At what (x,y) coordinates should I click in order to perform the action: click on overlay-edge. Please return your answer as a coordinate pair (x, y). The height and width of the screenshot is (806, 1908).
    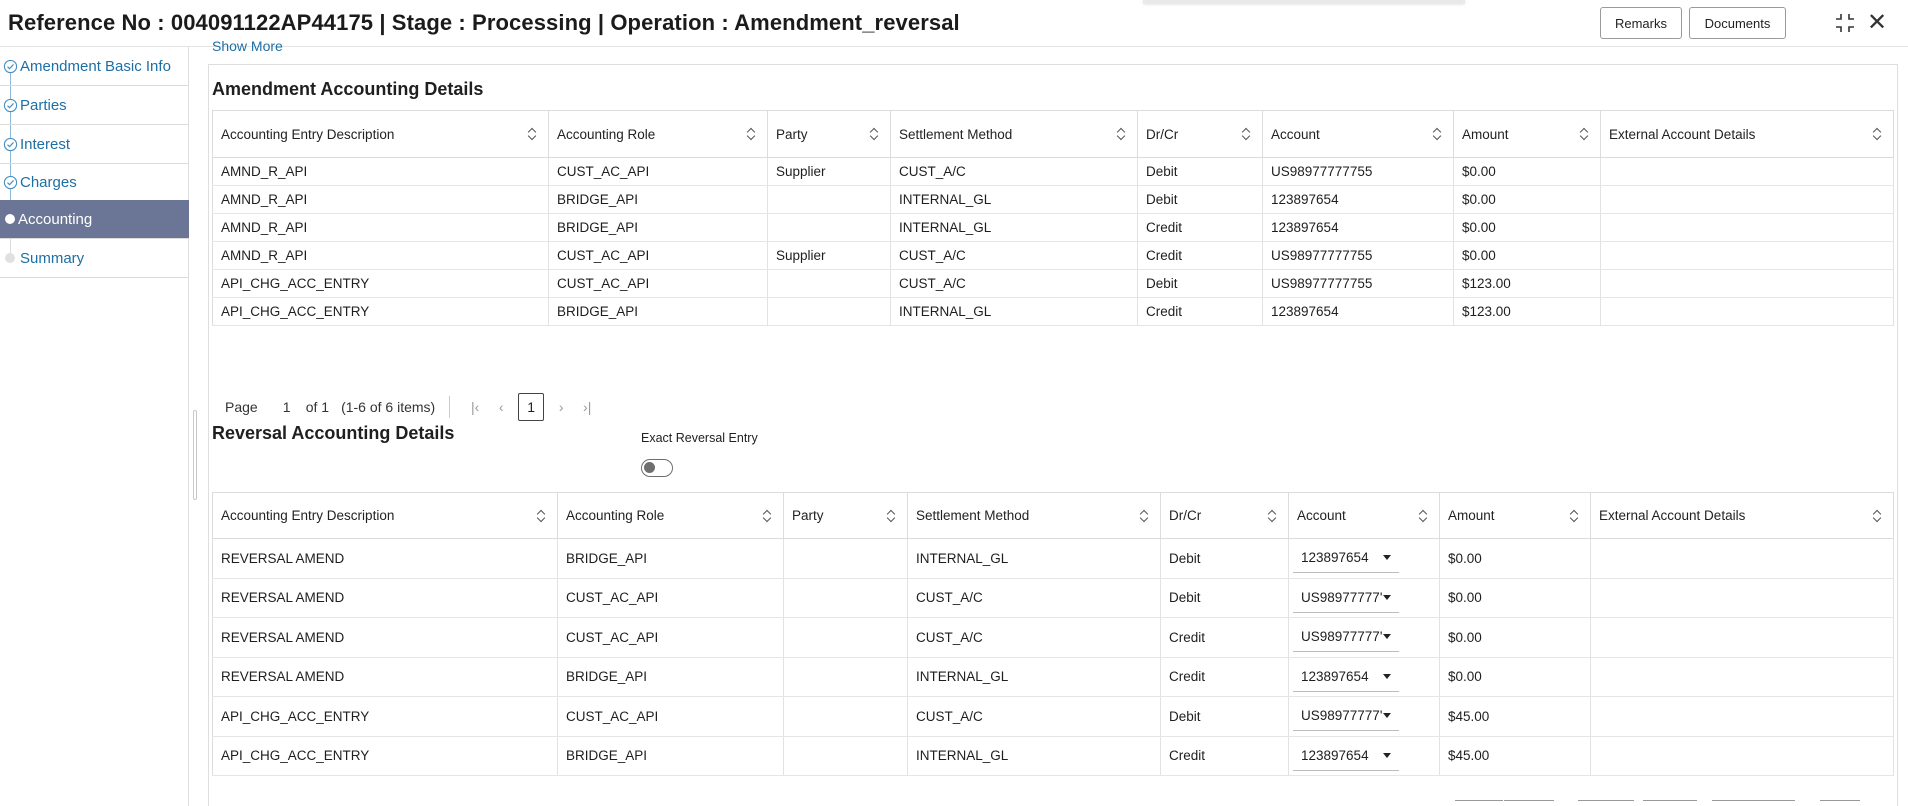
    Looking at the image, I should click on (1304, 1).